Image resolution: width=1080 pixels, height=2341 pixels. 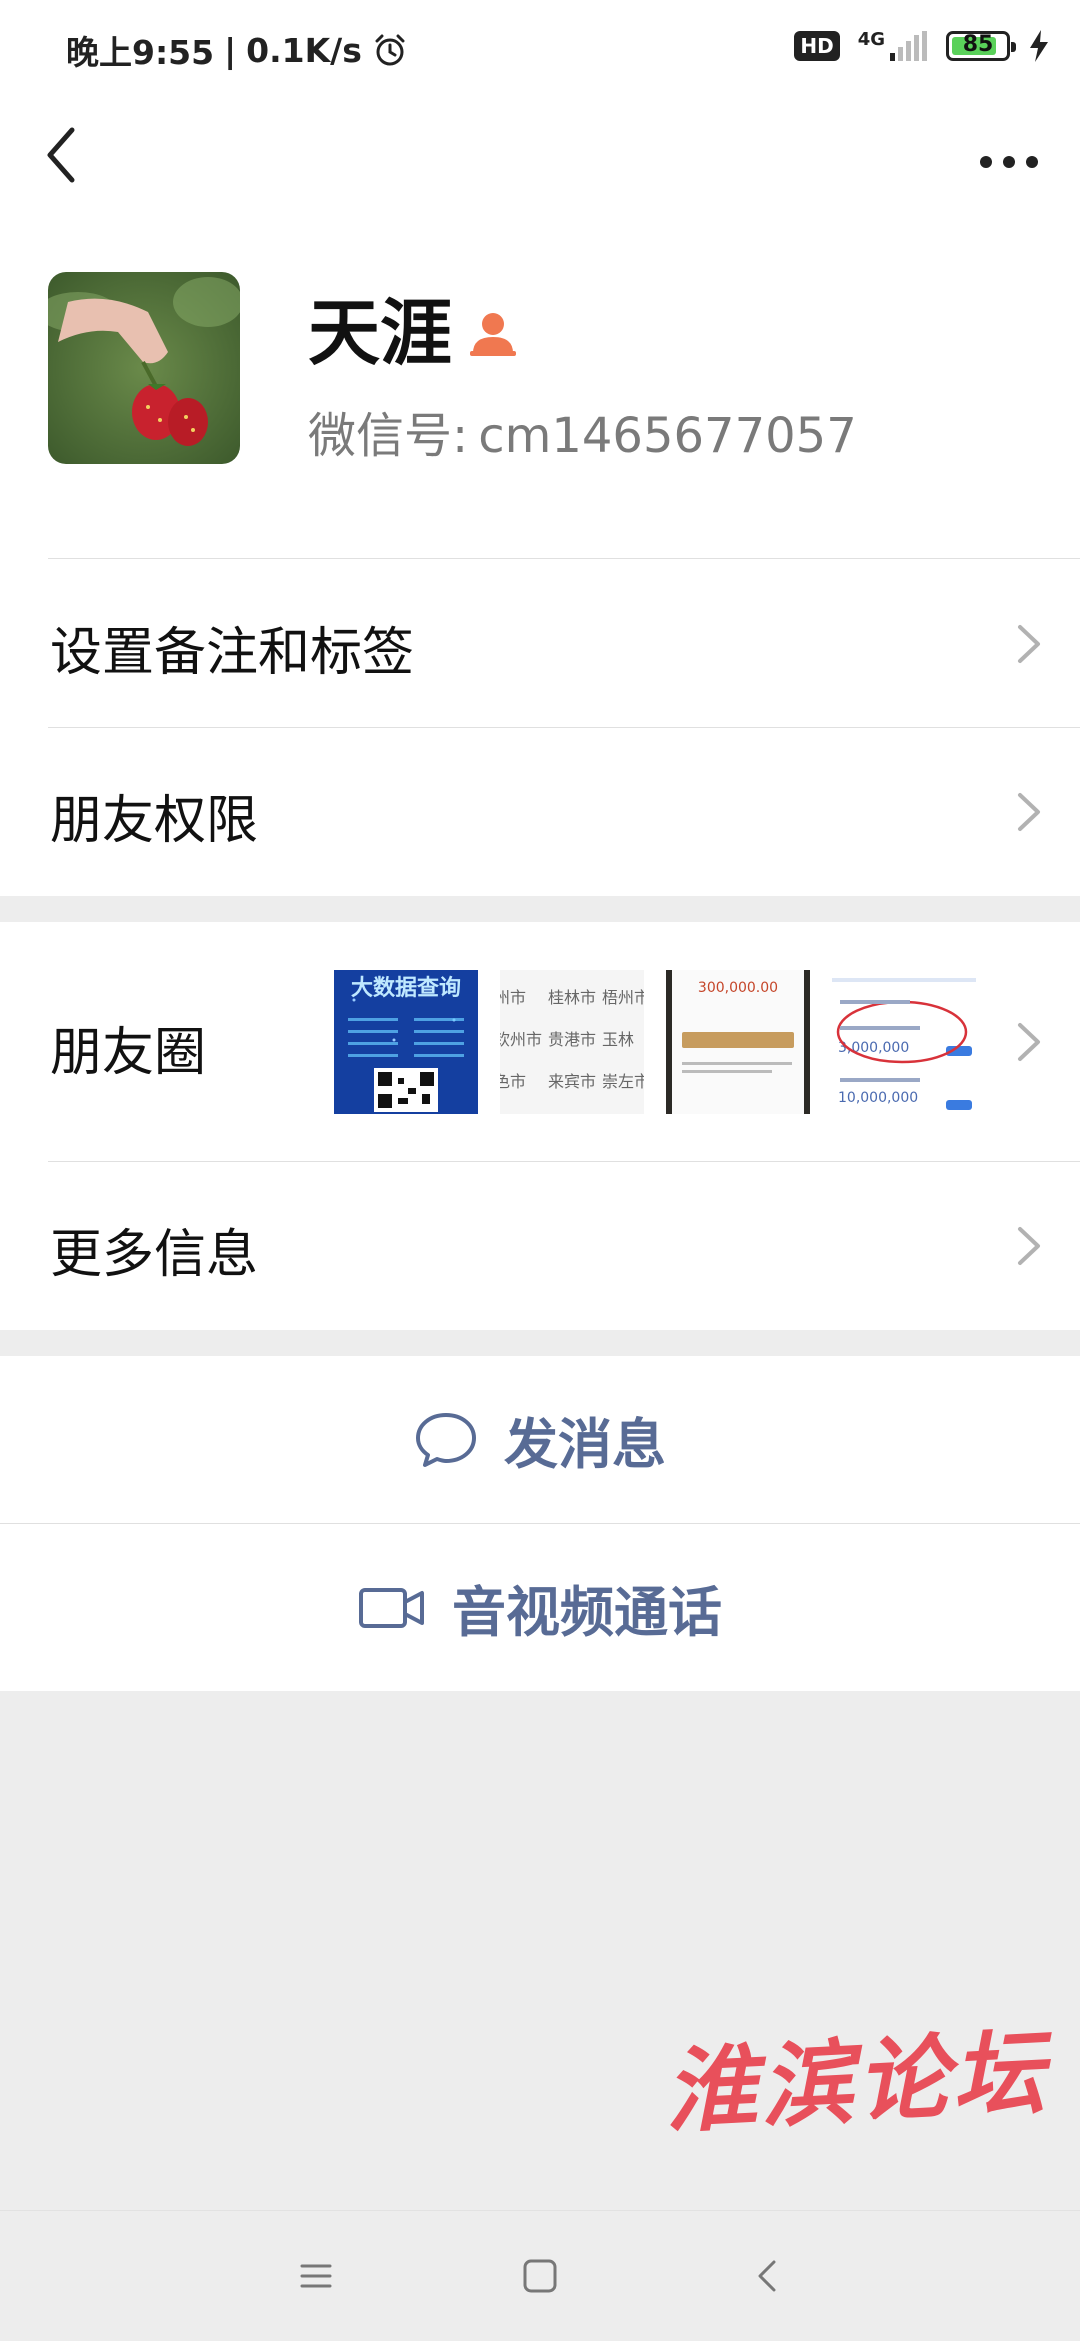 I want to click on avatar-image, so click(x=144, y=368).